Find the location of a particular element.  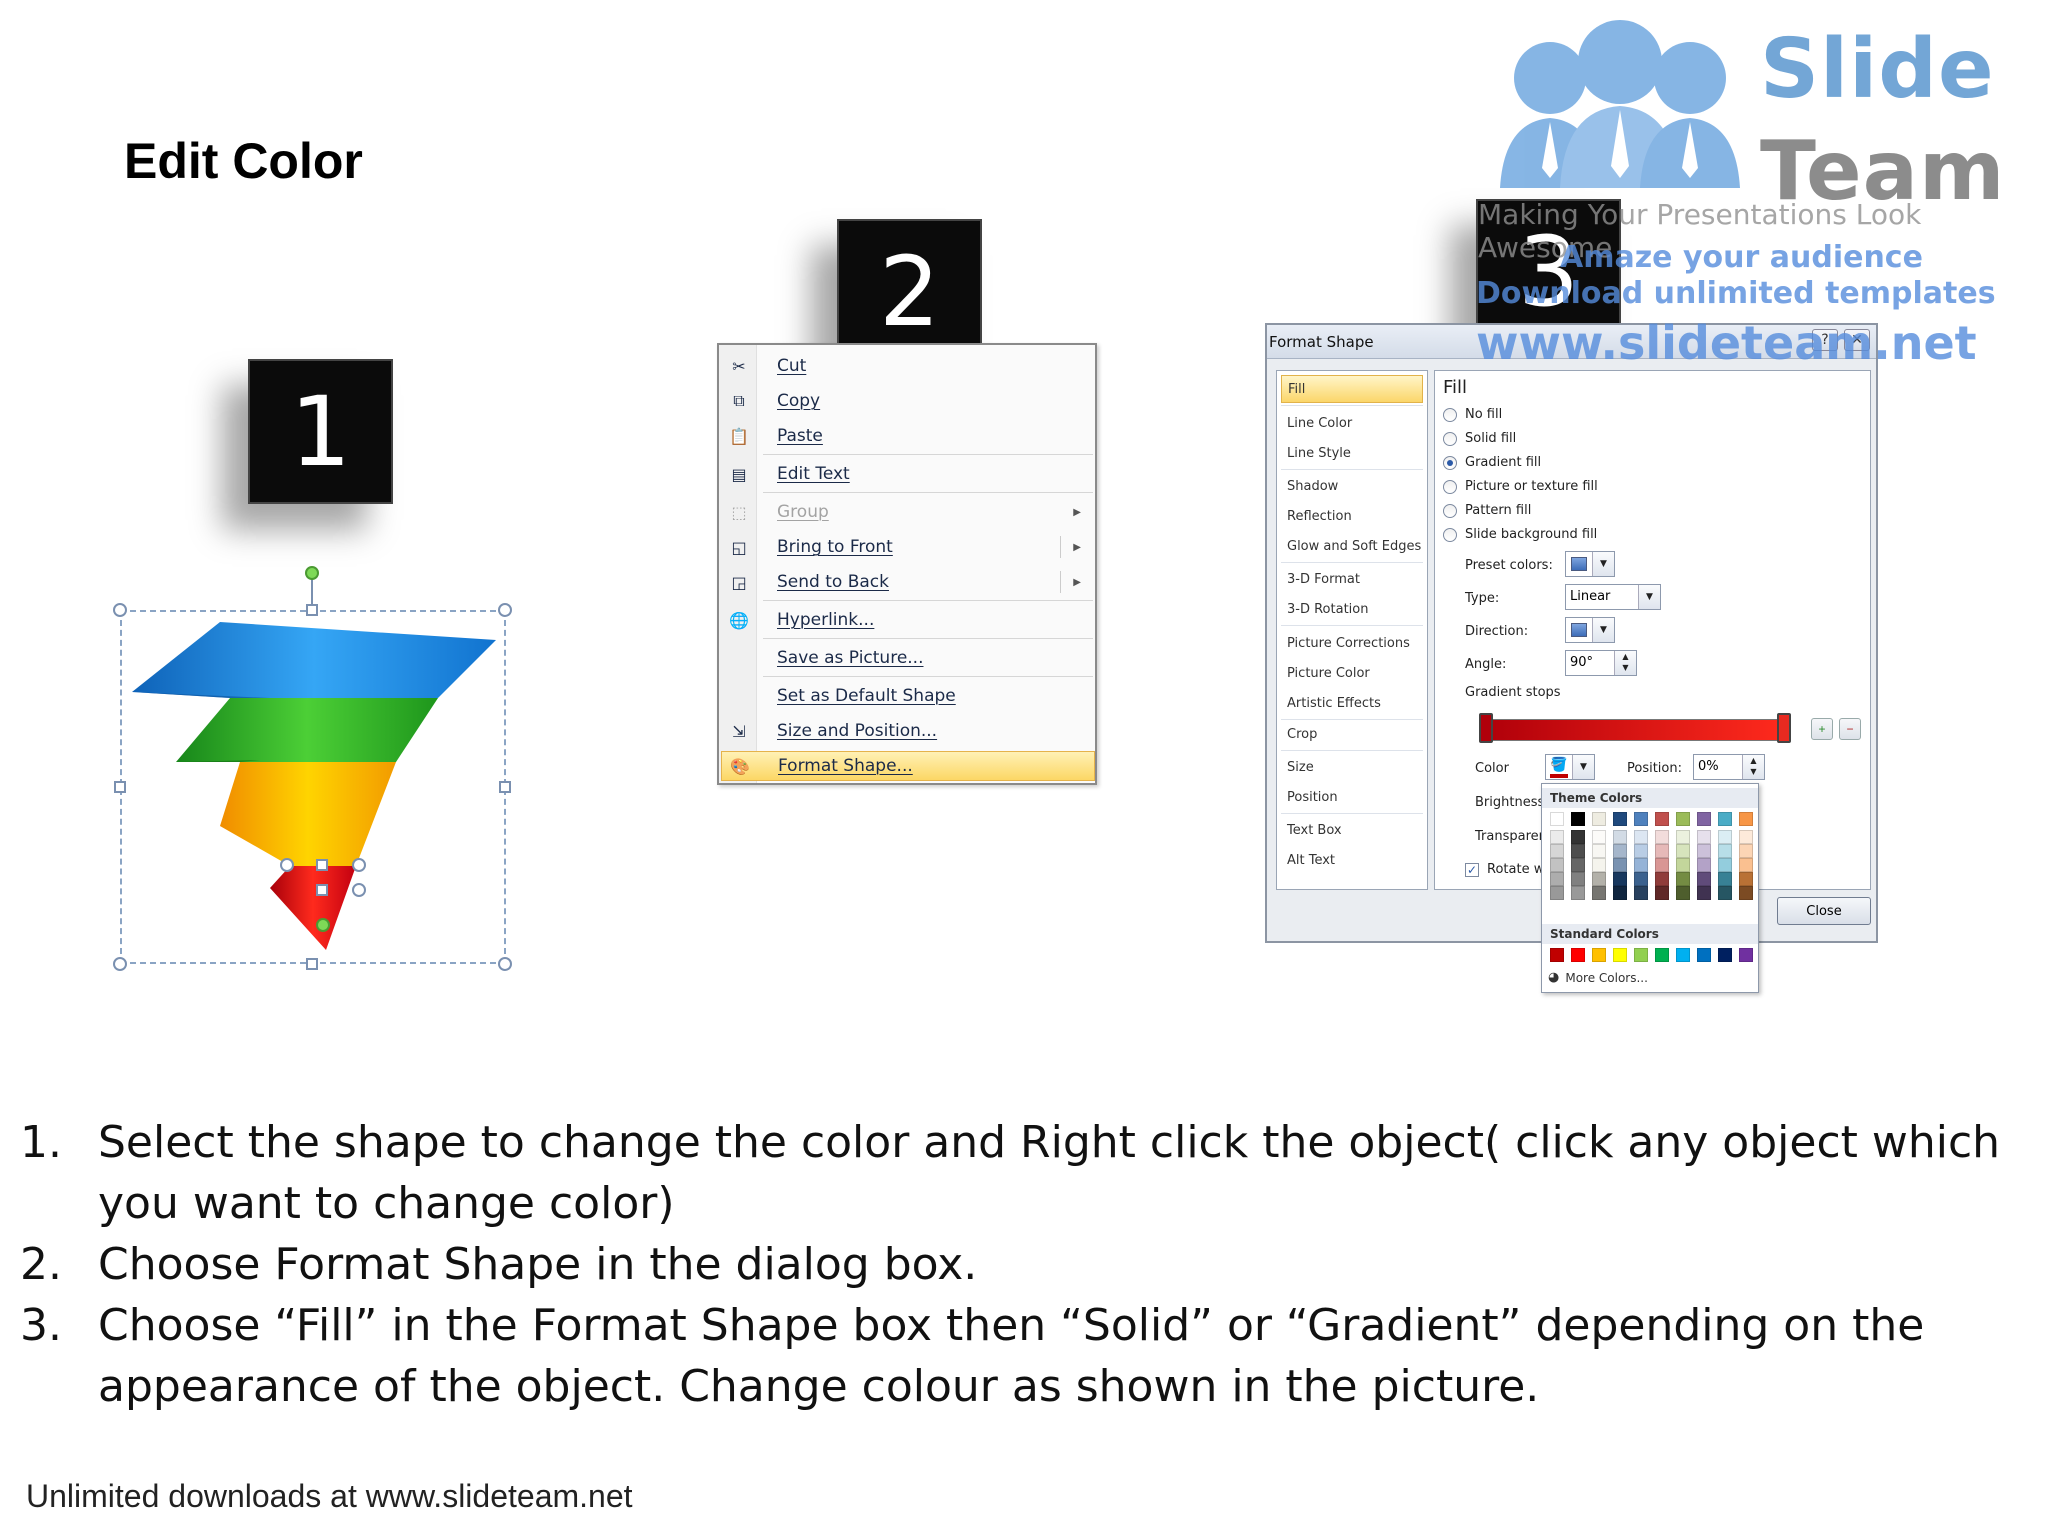

nav-position: Position is located at coordinates (1352, 797).